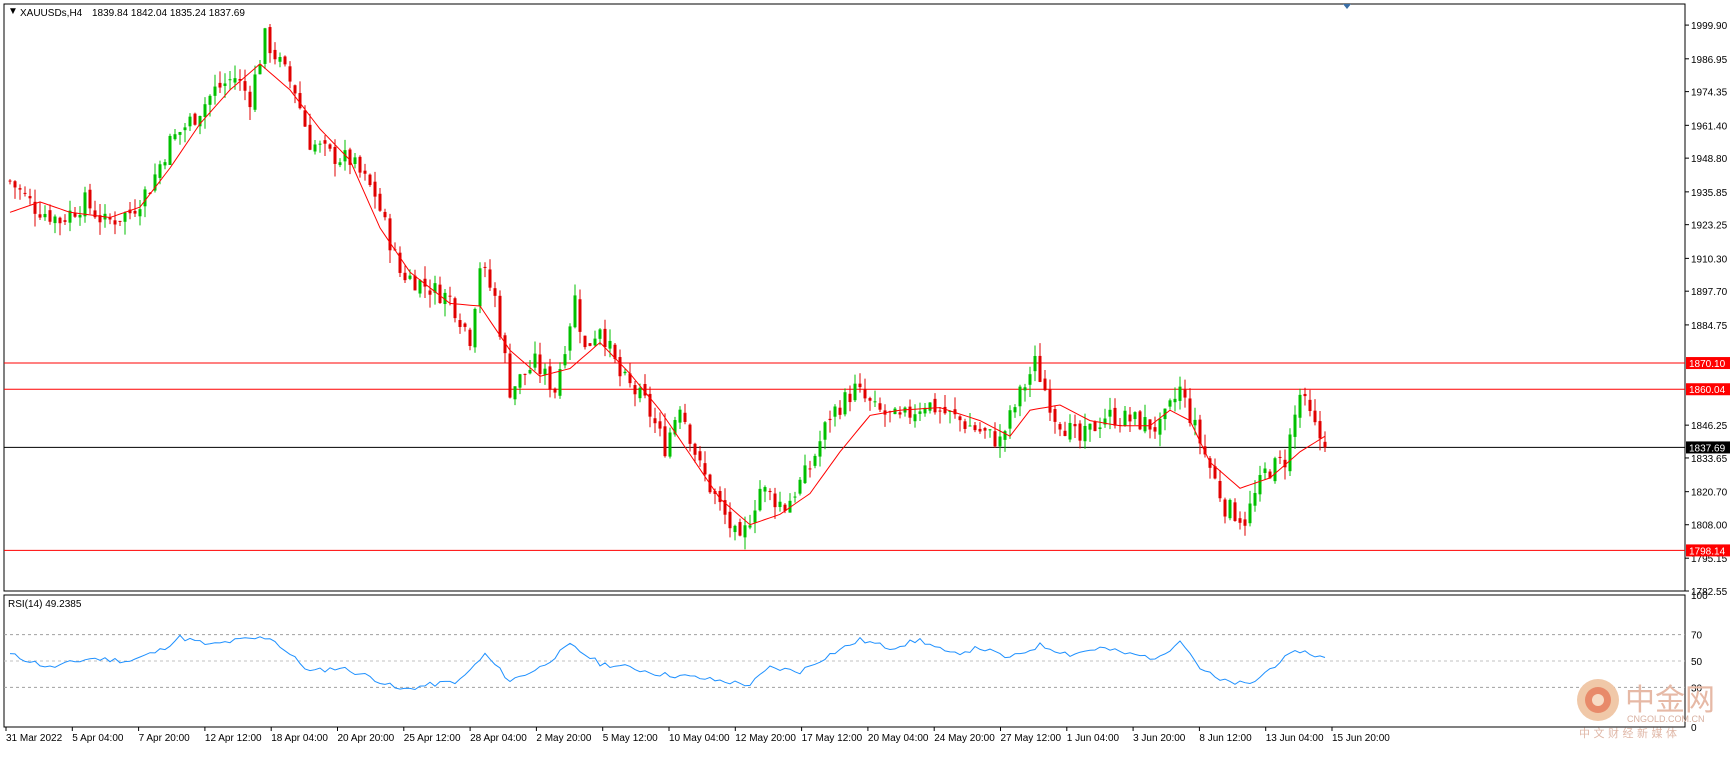  I want to click on time-tick-label: 15 Jun 20:00, so click(1361, 738).